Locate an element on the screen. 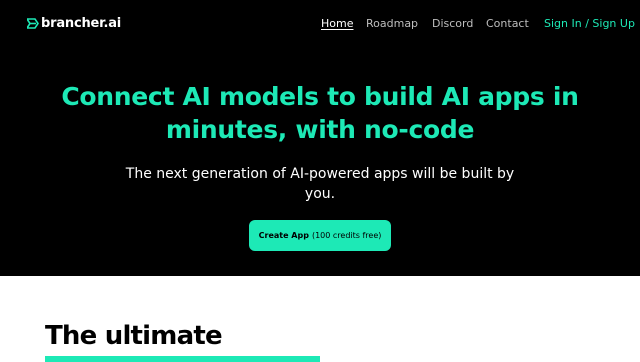 The width and height of the screenshot is (640, 362). credits-note: (100 credits free) is located at coordinates (346, 235).